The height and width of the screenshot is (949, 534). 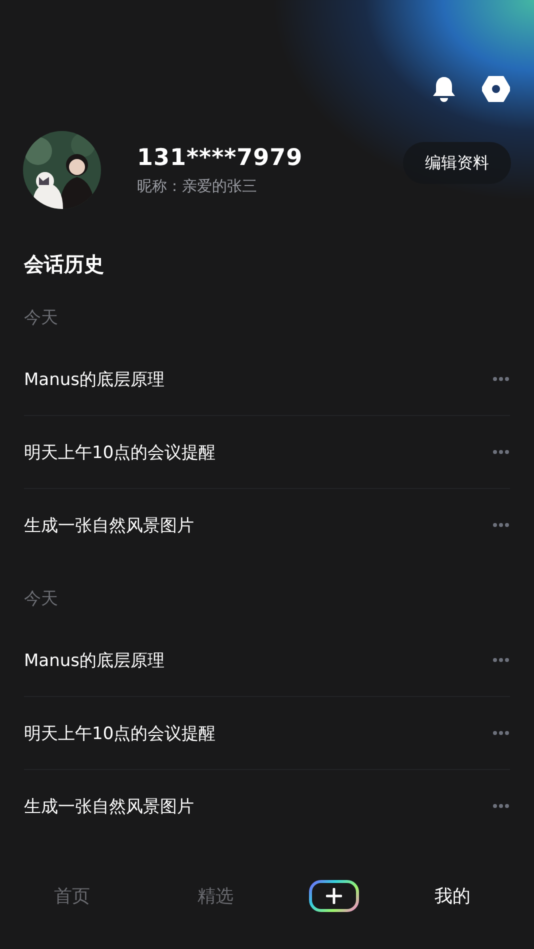 I want to click on bell-icon, so click(x=444, y=89).